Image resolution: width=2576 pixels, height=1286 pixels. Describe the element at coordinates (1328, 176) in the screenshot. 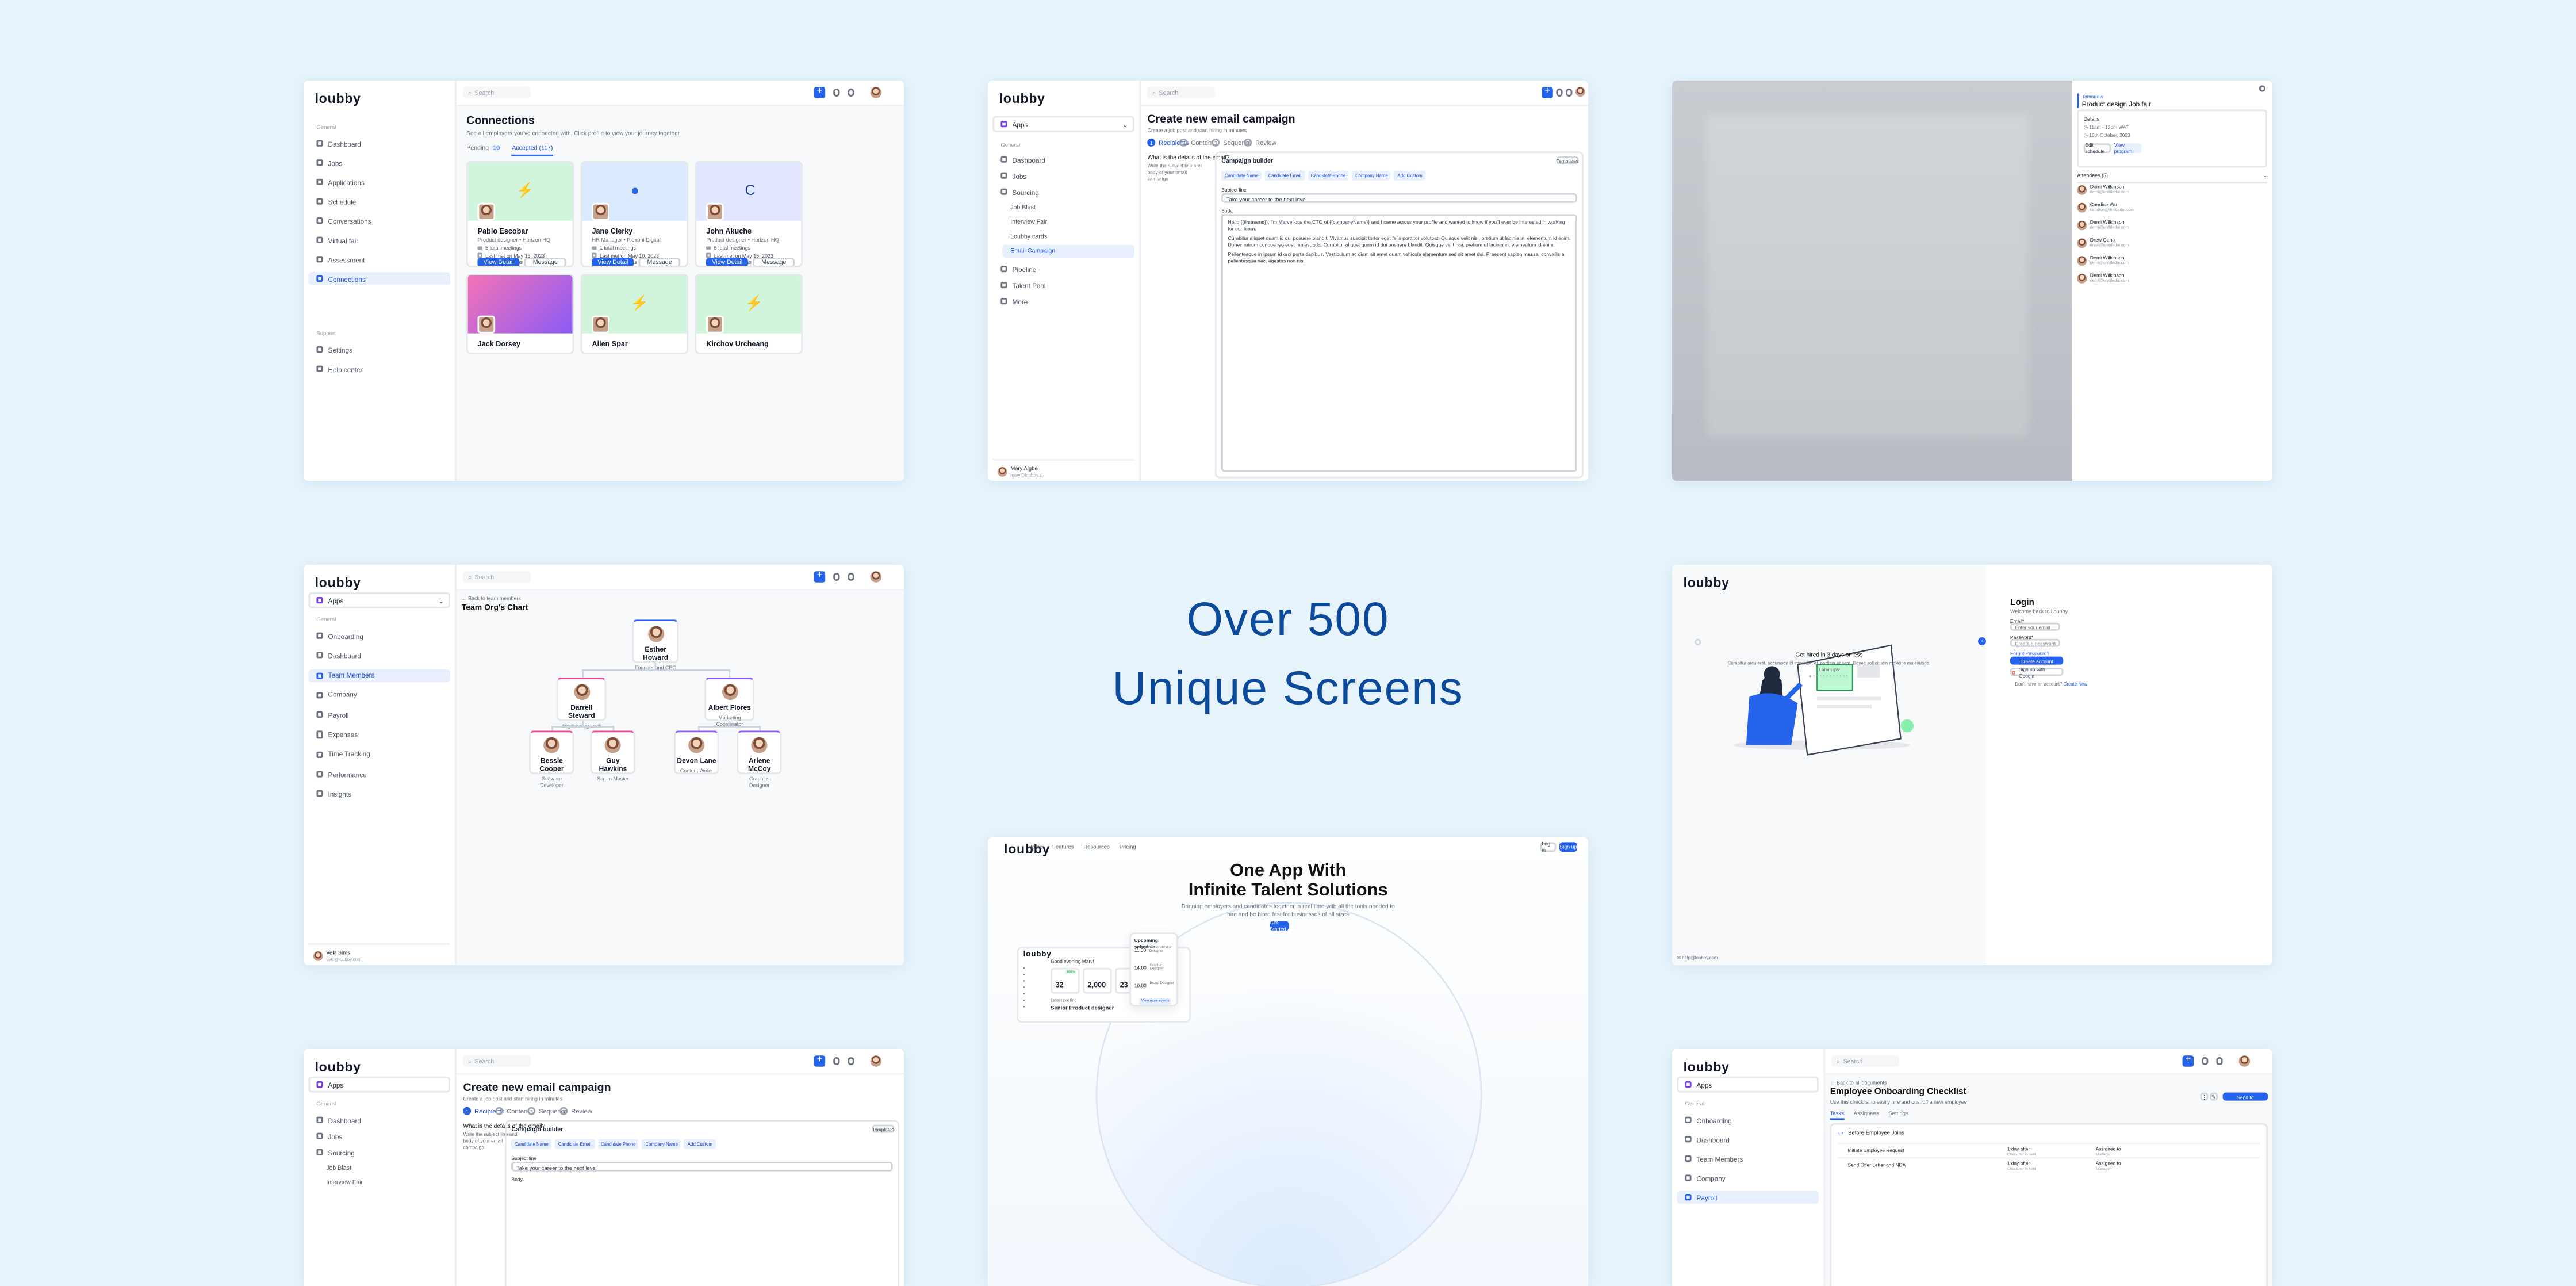

I see `variable-chip: Candidate Phone` at that location.